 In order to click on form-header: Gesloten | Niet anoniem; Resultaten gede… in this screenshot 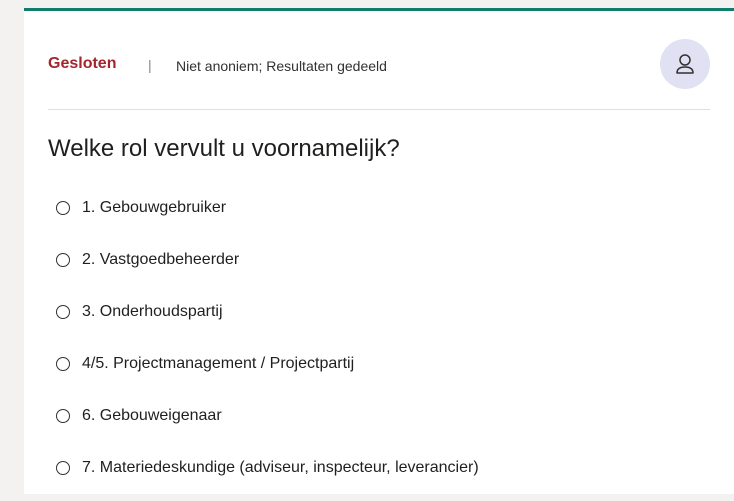, I will do `click(379, 74)`.